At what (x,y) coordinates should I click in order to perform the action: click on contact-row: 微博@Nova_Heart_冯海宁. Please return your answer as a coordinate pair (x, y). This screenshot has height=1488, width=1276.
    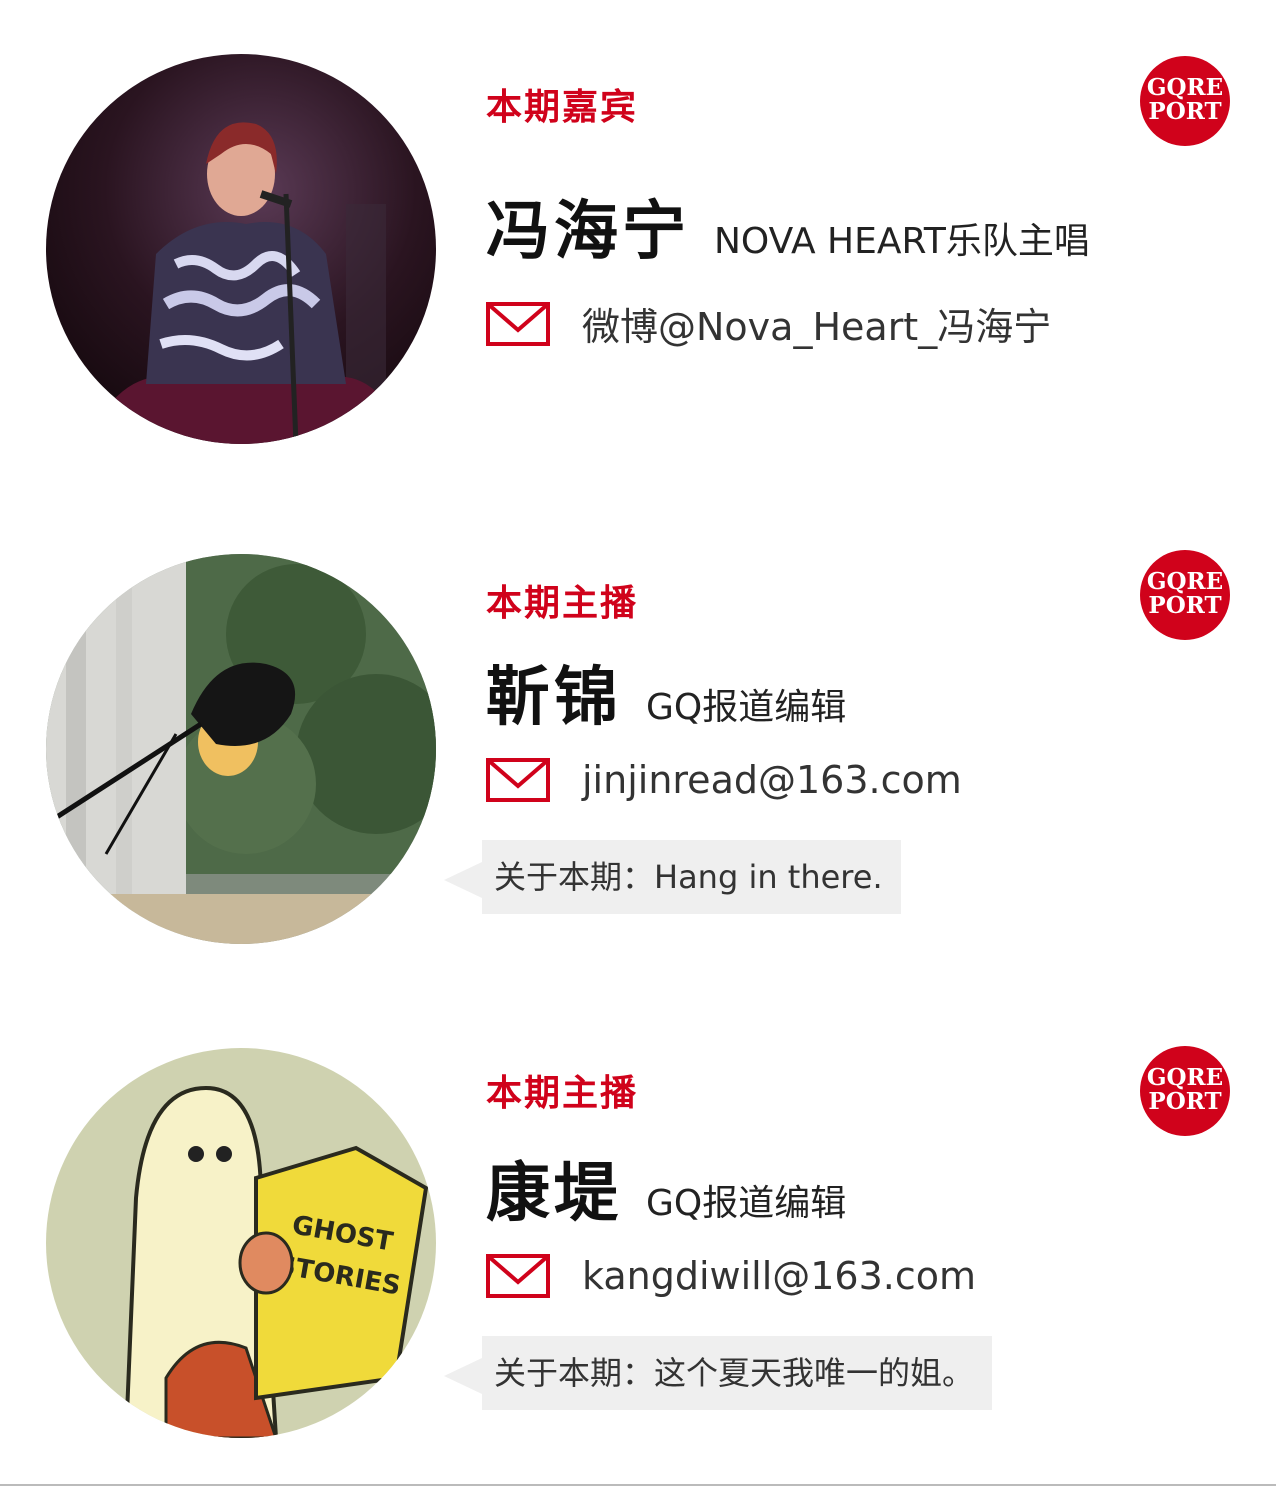
    Looking at the image, I should click on (768, 323).